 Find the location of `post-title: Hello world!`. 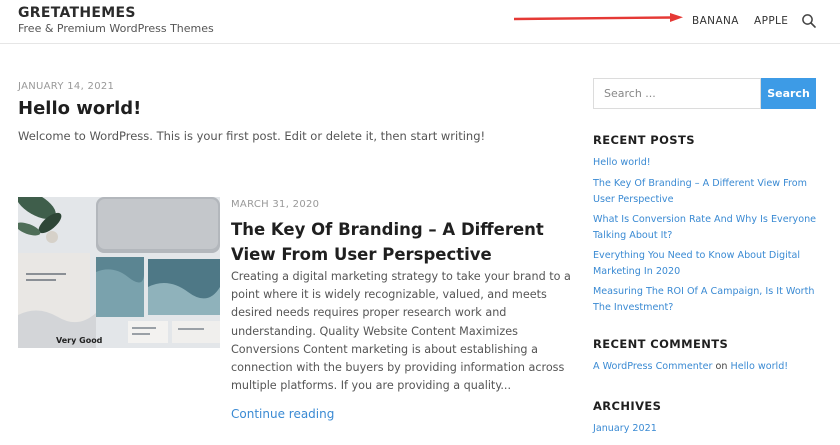

post-title: Hello world! is located at coordinates (79, 108).